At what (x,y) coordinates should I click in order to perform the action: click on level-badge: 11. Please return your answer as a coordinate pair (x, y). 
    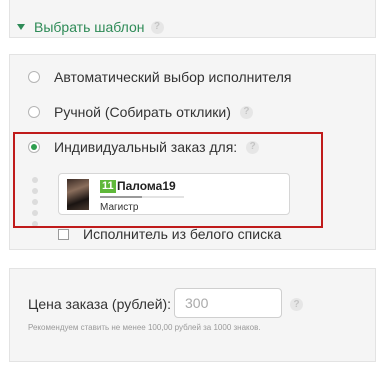
    Looking at the image, I should click on (108, 186).